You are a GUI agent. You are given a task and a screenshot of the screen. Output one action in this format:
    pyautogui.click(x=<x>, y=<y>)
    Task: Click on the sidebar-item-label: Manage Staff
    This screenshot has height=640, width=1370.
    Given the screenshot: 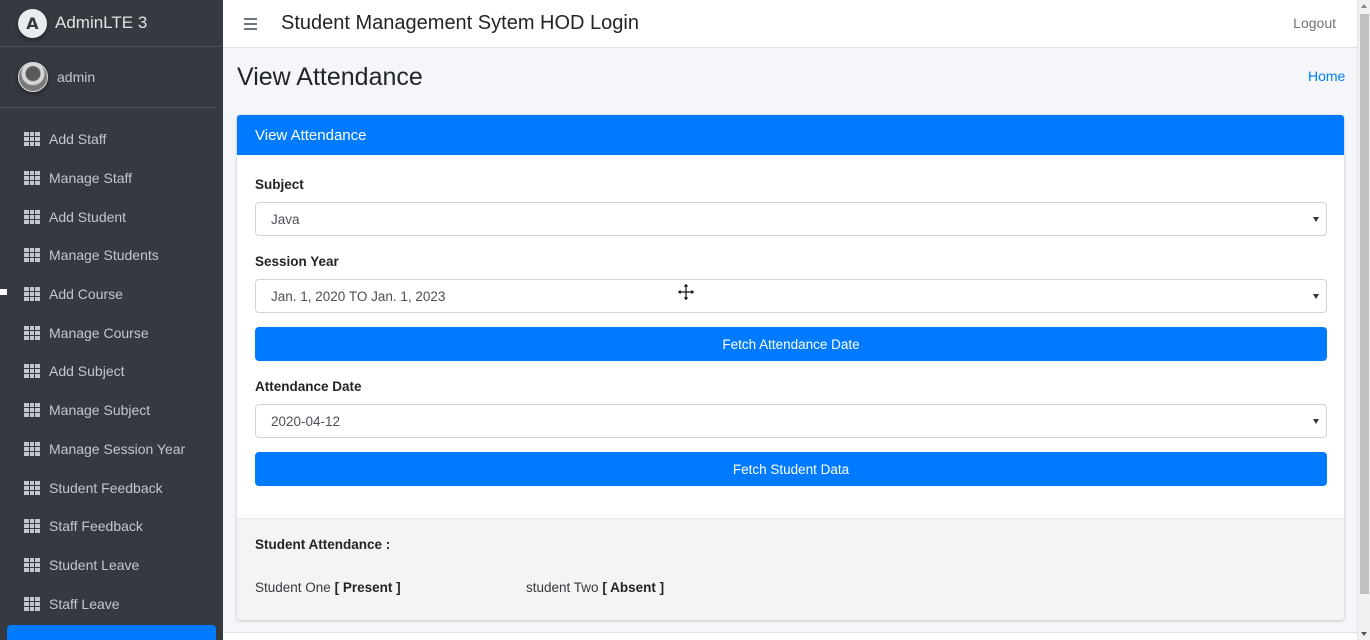 What is the action you would take?
    pyautogui.click(x=91, y=178)
    